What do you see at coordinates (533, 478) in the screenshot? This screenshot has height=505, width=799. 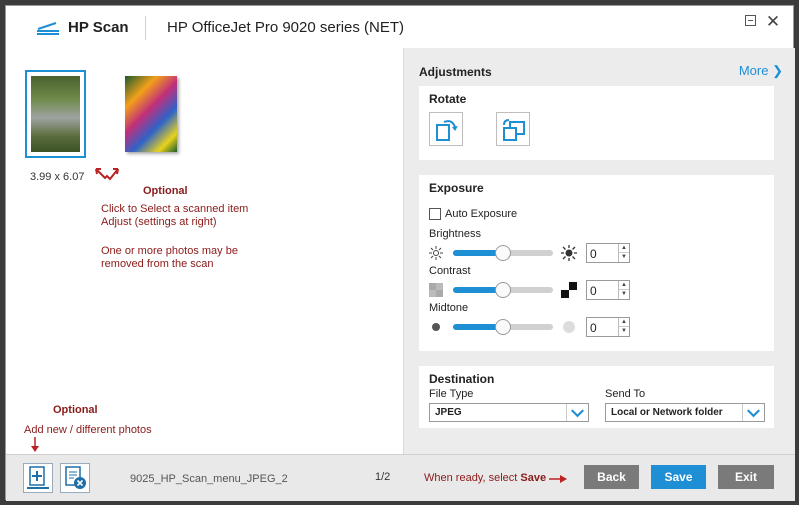 I see `ready-action: Save` at bounding box center [533, 478].